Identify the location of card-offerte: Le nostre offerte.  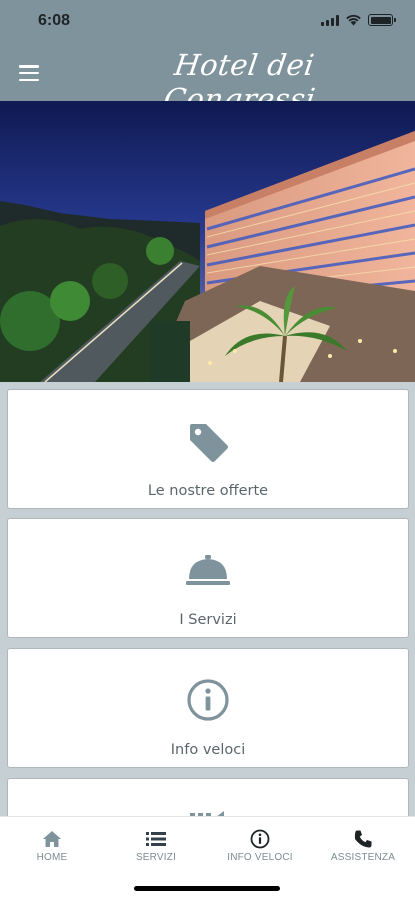
(208, 449).